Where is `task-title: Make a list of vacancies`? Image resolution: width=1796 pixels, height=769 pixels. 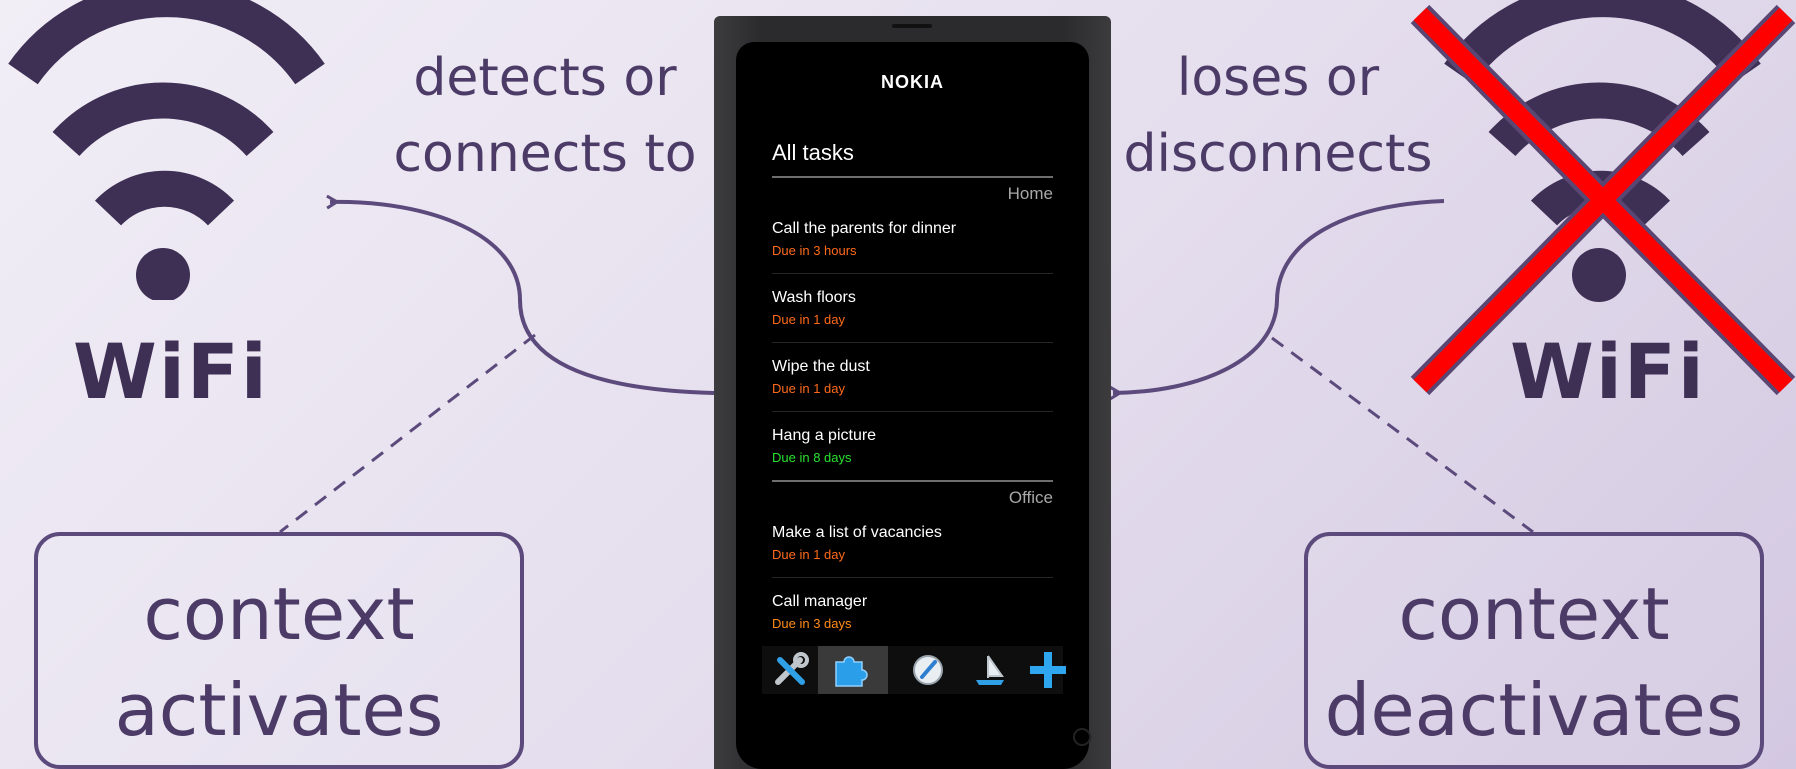 task-title: Make a list of vacancies is located at coordinates (857, 533).